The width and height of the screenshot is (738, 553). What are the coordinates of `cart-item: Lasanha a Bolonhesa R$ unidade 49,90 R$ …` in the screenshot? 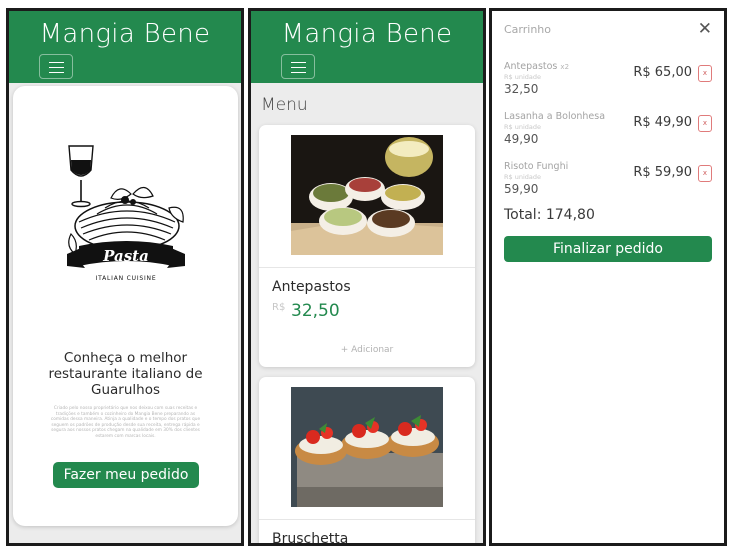 It's located at (609, 132).